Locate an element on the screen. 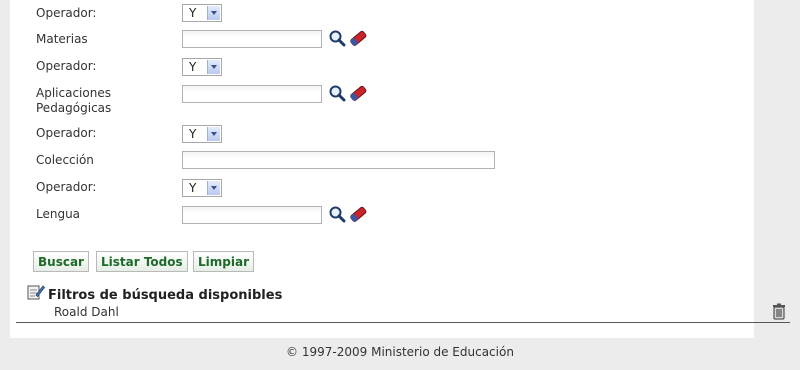 This screenshot has width=800, height=370. materias-label: Materias is located at coordinates (62, 39).